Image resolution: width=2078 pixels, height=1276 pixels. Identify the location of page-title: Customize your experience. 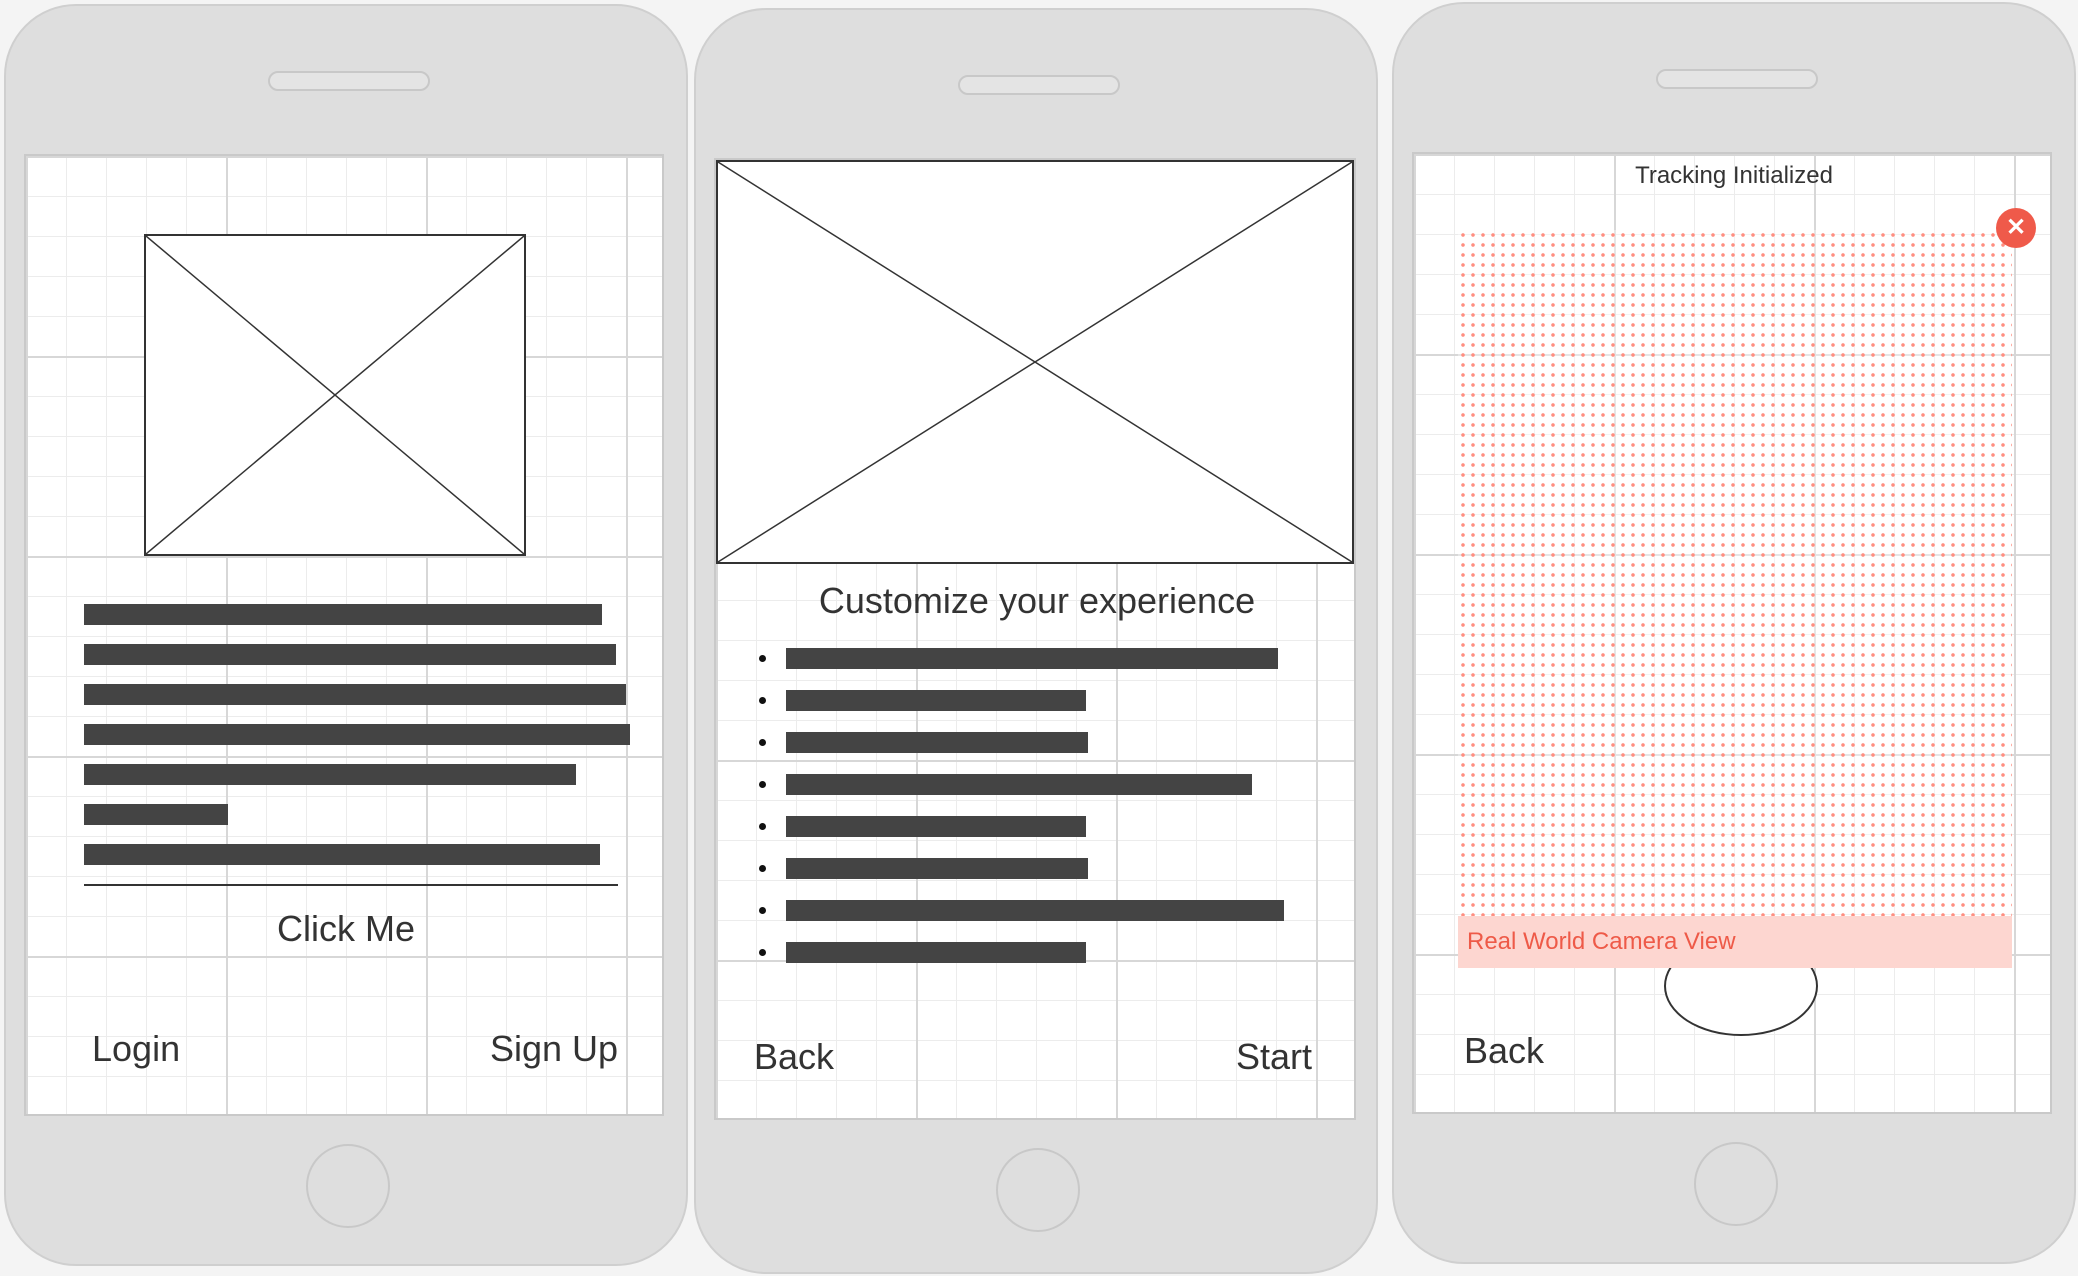
(1037, 600).